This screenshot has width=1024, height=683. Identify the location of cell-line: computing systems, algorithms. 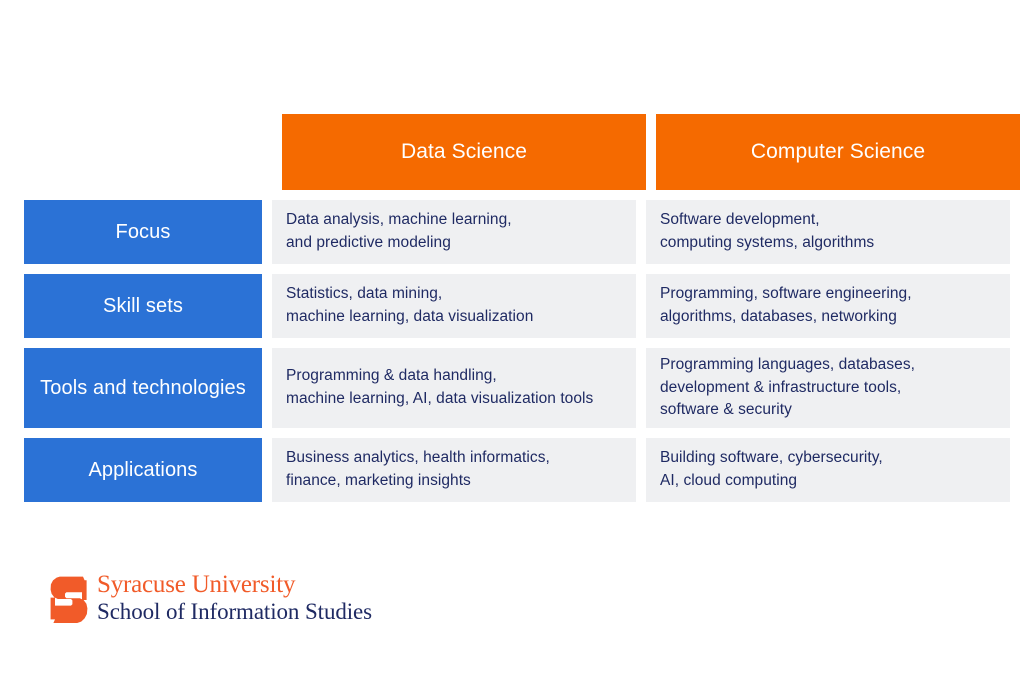
(767, 242).